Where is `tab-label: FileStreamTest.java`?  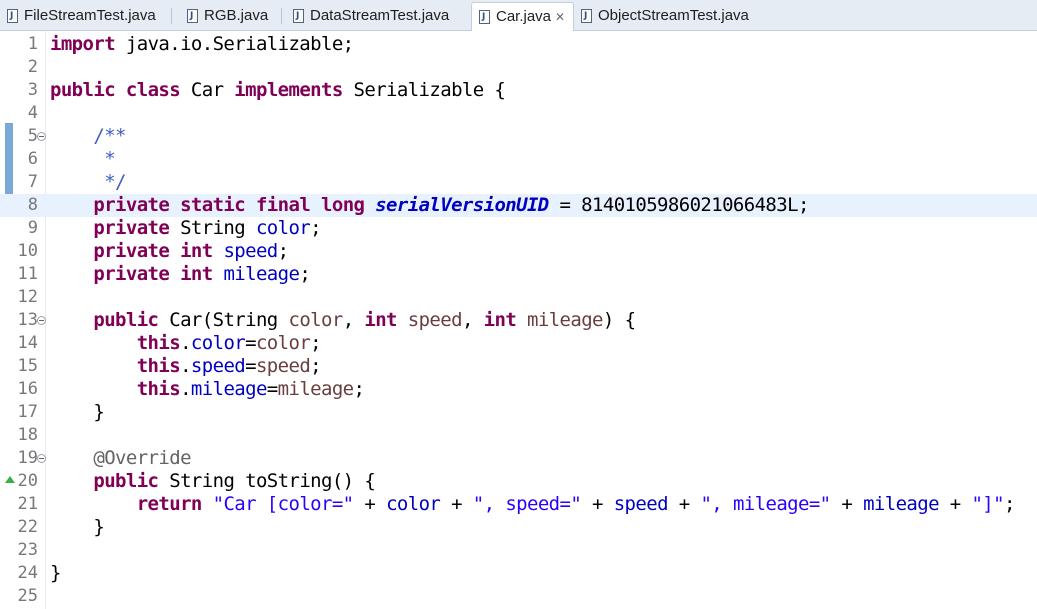 tab-label: FileStreamTest.java is located at coordinates (90, 15).